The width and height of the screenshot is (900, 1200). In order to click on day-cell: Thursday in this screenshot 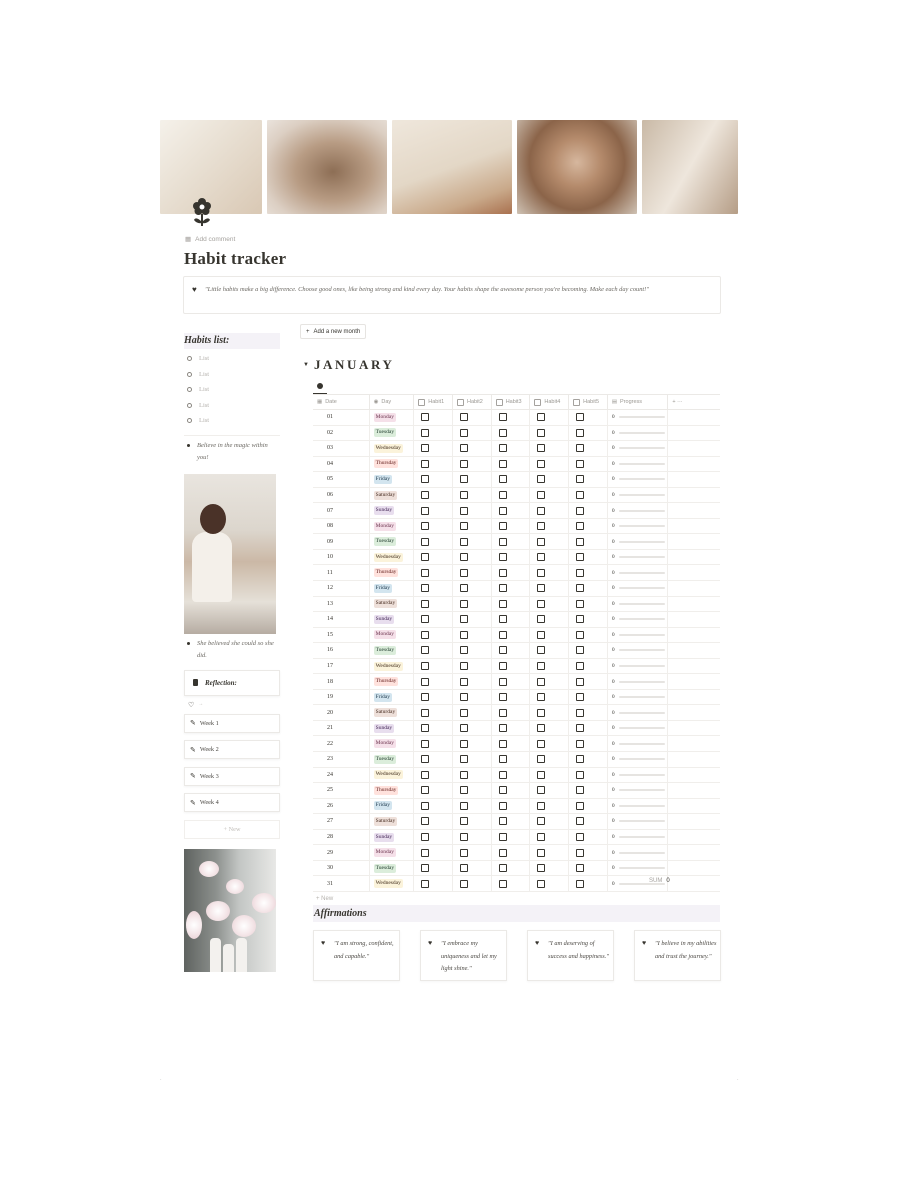, I will do `click(392, 790)`.